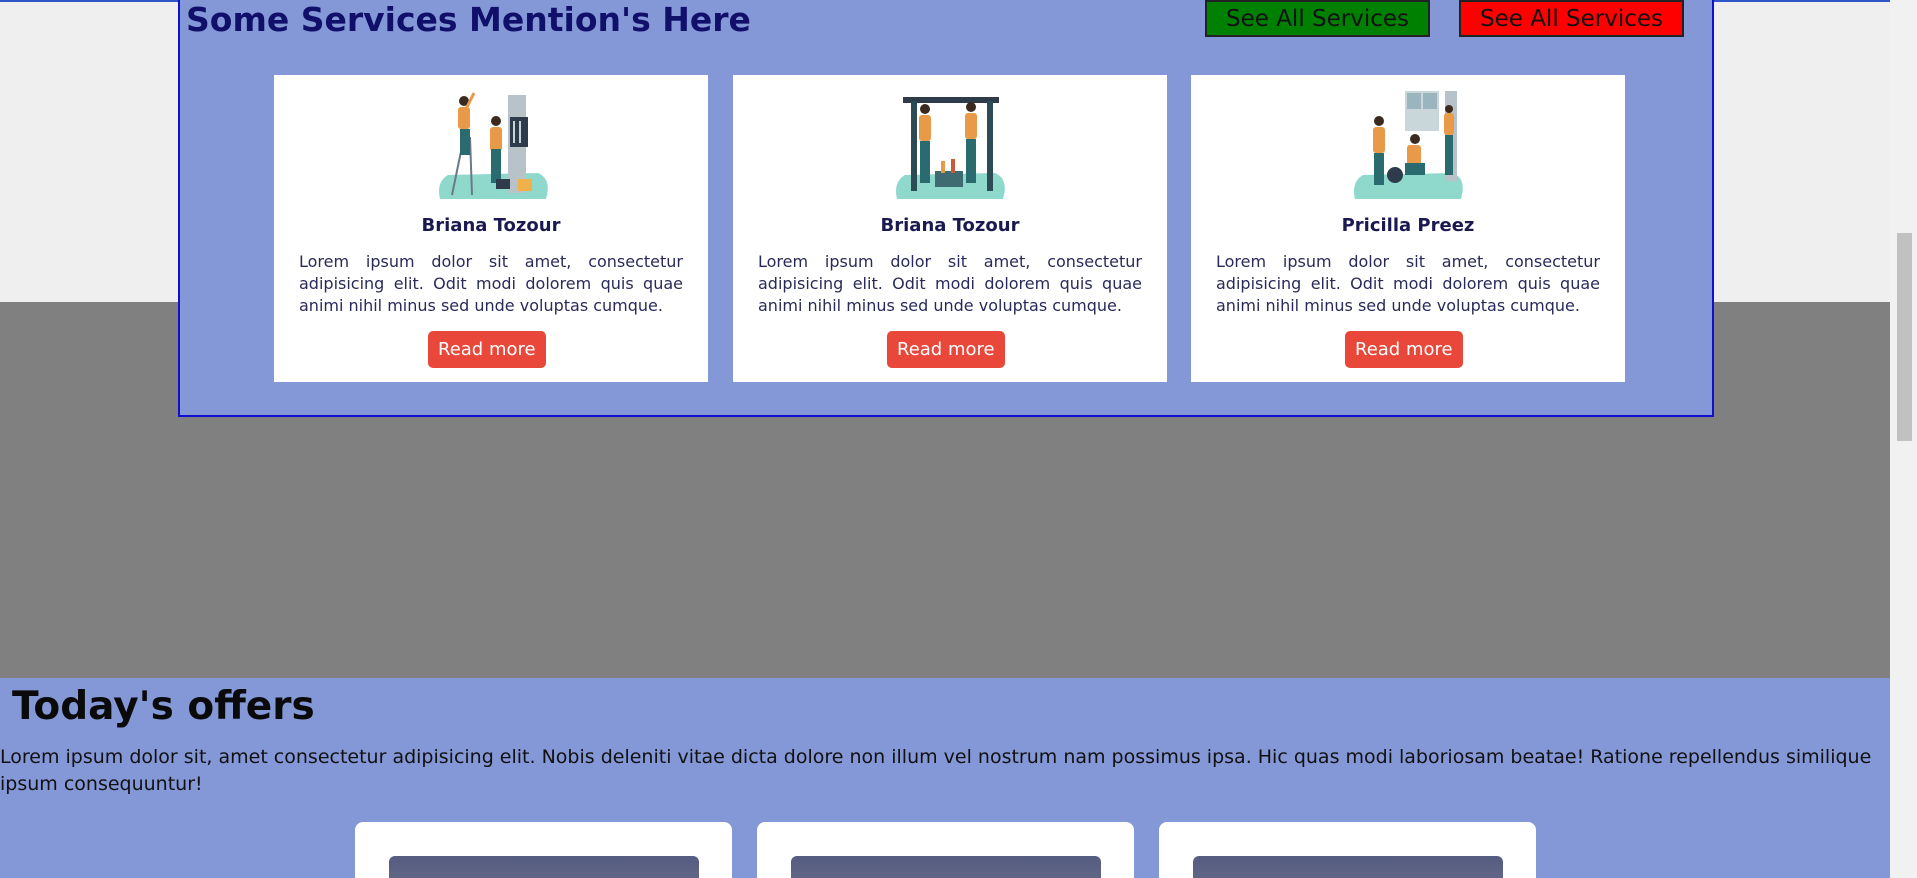 This screenshot has height=878, width=1917. Describe the element at coordinates (950, 148) in the screenshot. I see `plumbers-illustration` at that location.